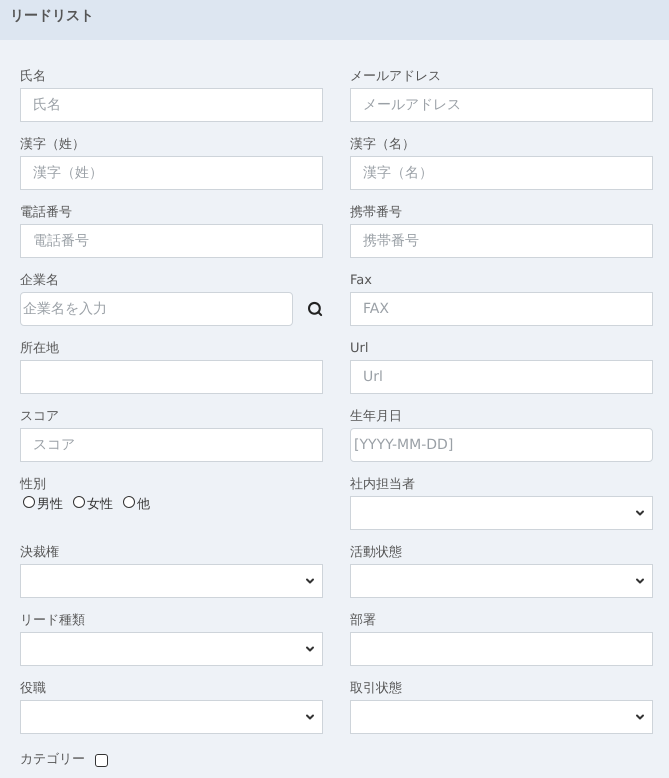  Describe the element at coordinates (39, 417) in the screenshot. I see `field-label: スコア` at that location.